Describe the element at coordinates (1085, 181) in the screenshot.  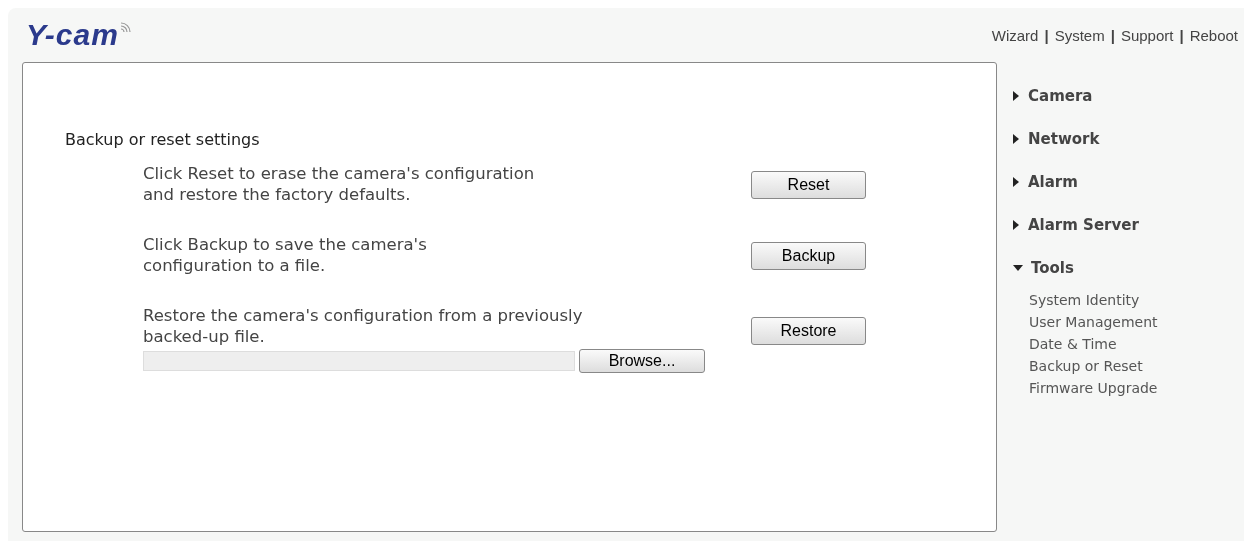
I see `sidebar-item: Alarm` at that location.